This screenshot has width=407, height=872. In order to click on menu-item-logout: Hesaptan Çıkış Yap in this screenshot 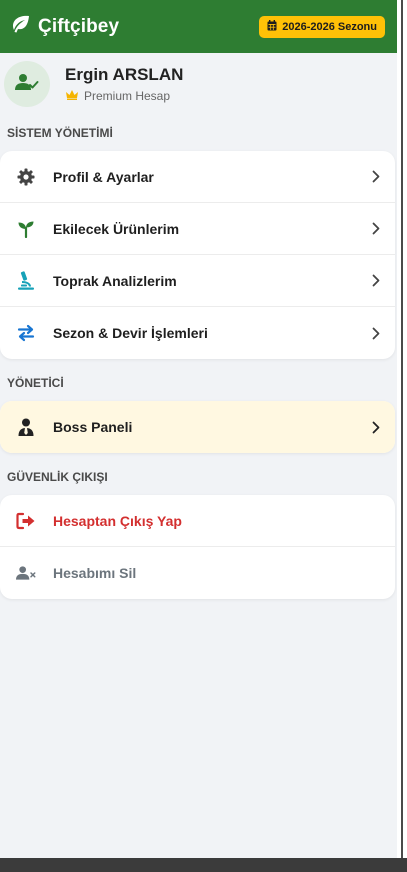, I will do `click(197, 521)`.